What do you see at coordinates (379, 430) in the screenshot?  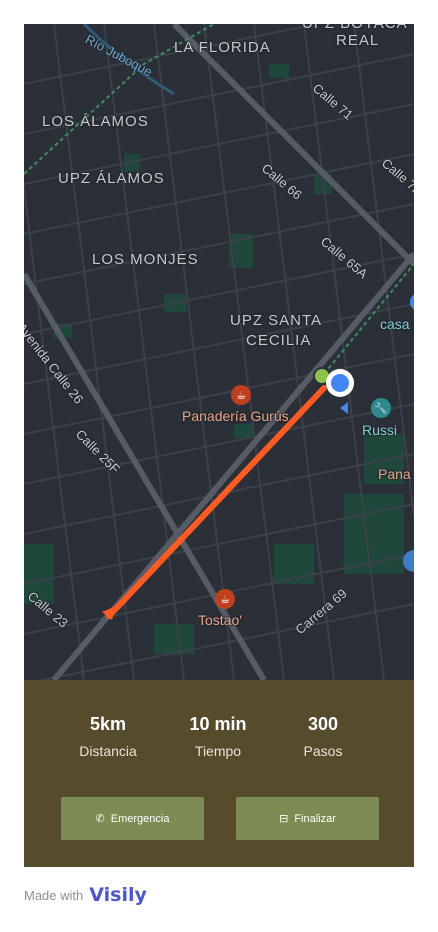 I see `poi-label: Russi` at bounding box center [379, 430].